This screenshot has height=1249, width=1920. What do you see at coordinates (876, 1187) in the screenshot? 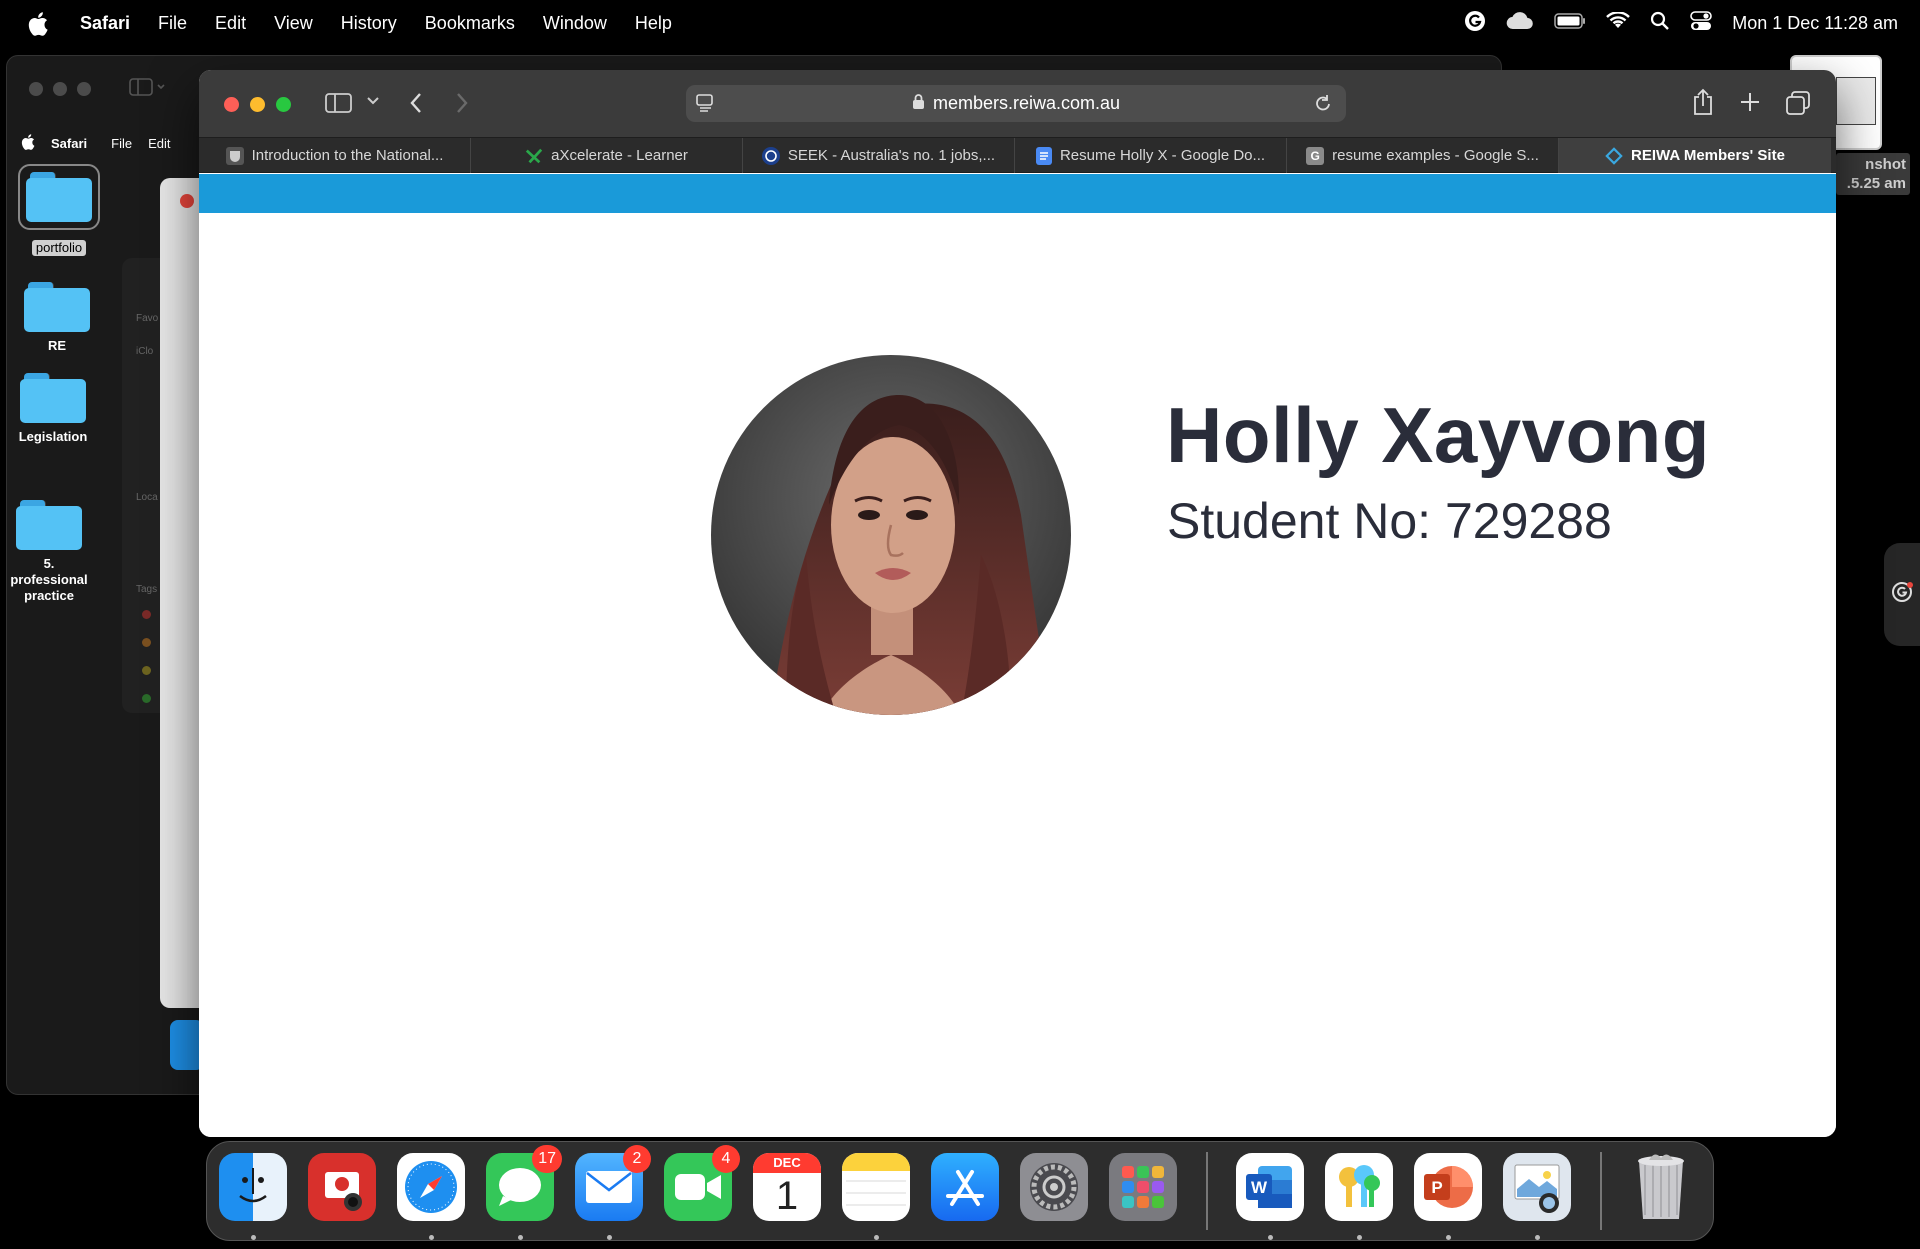
I see `notes-icon` at bounding box center [876, 1187].